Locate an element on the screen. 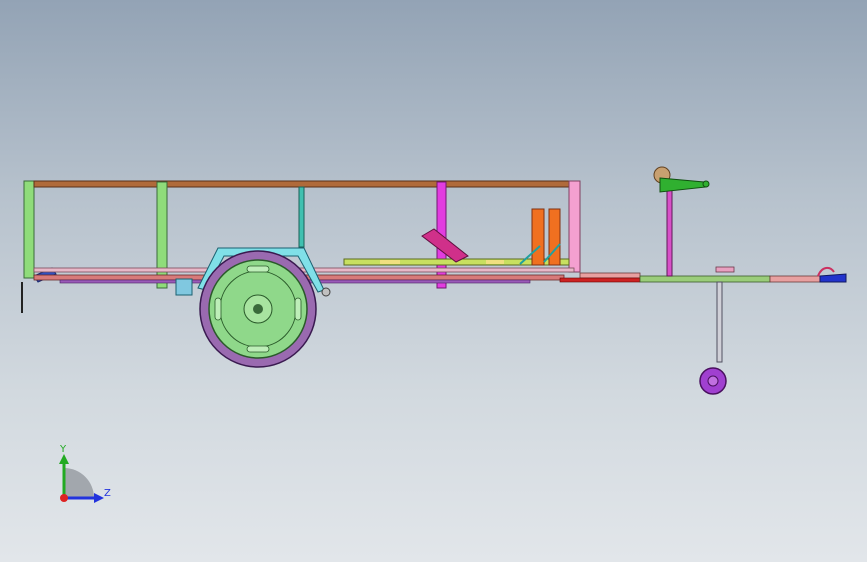 Image resolution: width=867 pixels, height=562 pixels. top-rail is located at coordinates (301, 184).